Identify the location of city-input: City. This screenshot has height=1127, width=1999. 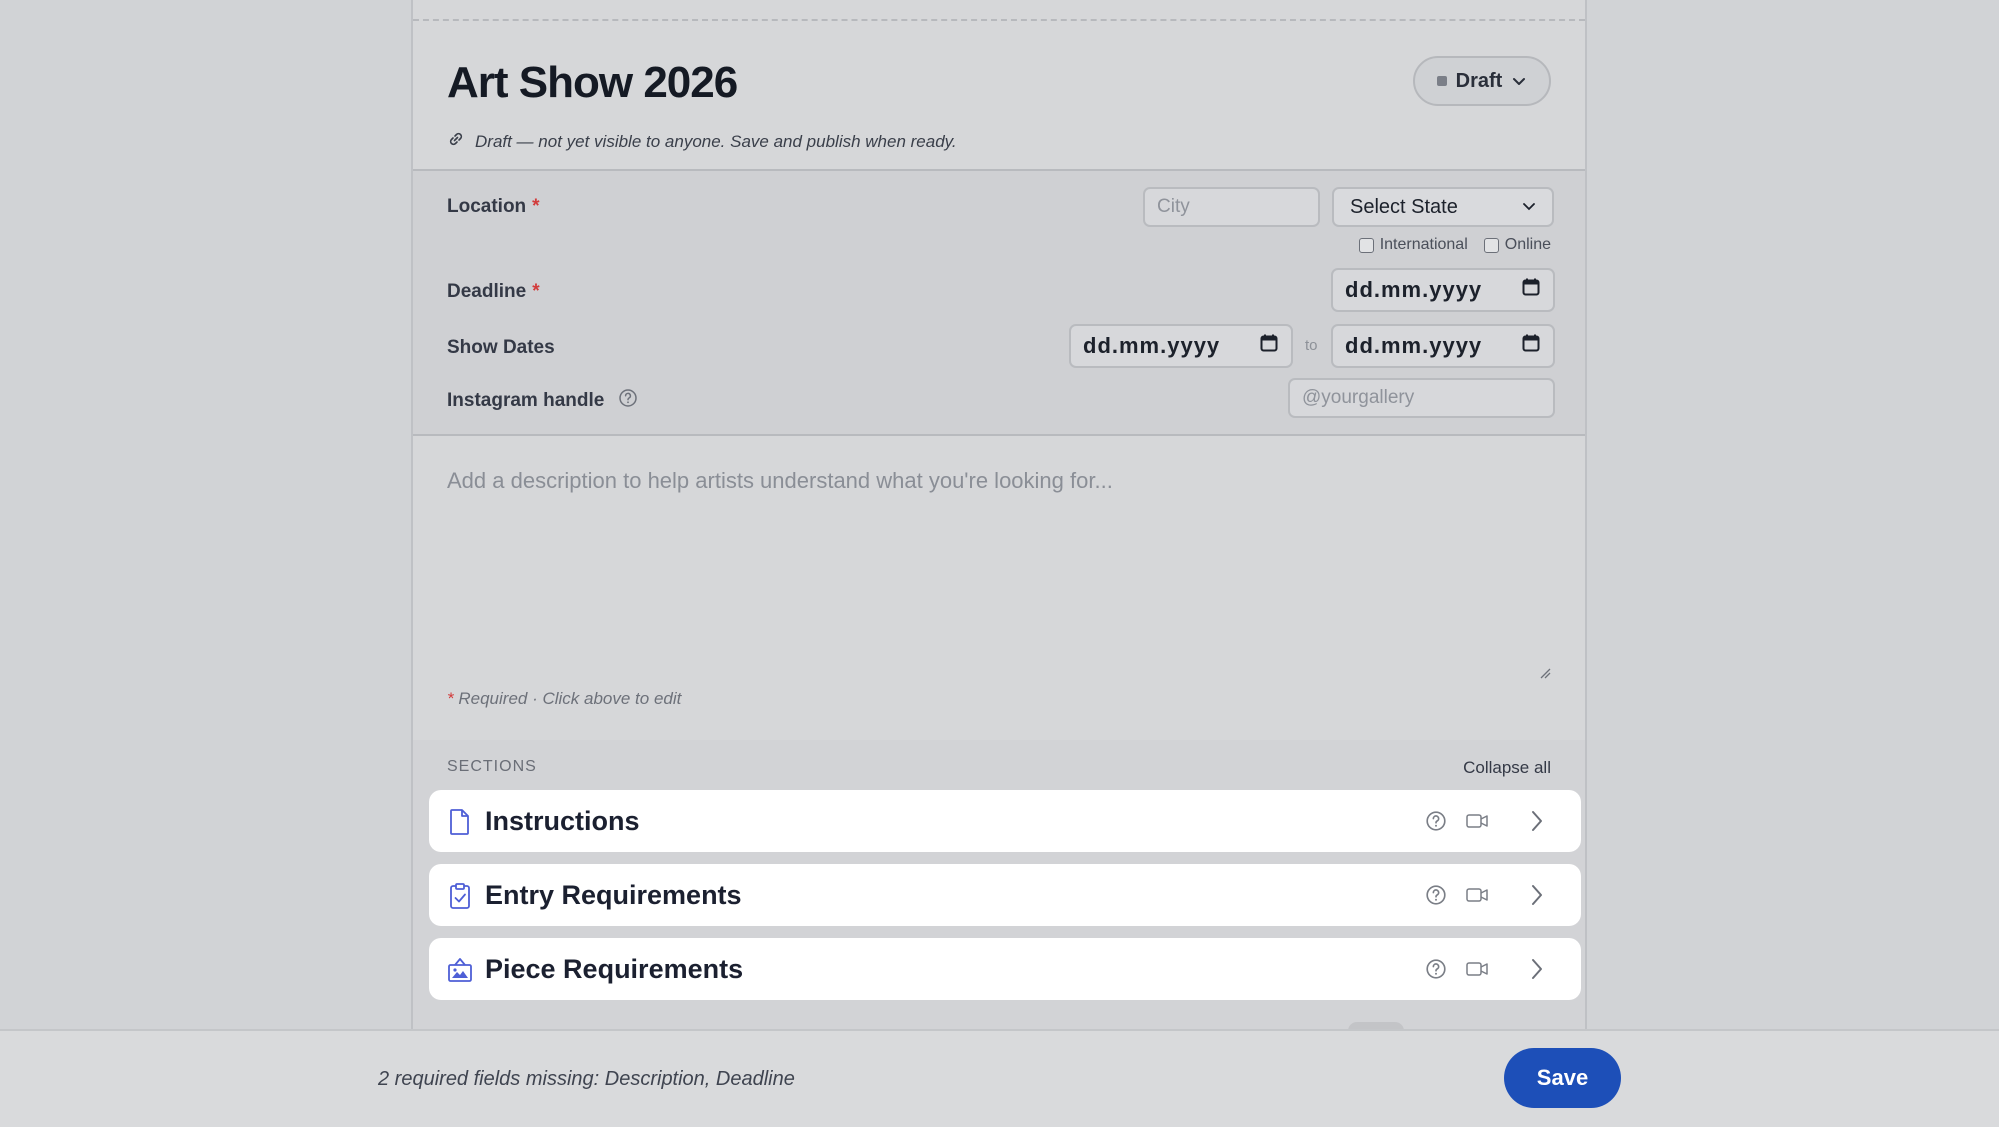
(1231, 207).